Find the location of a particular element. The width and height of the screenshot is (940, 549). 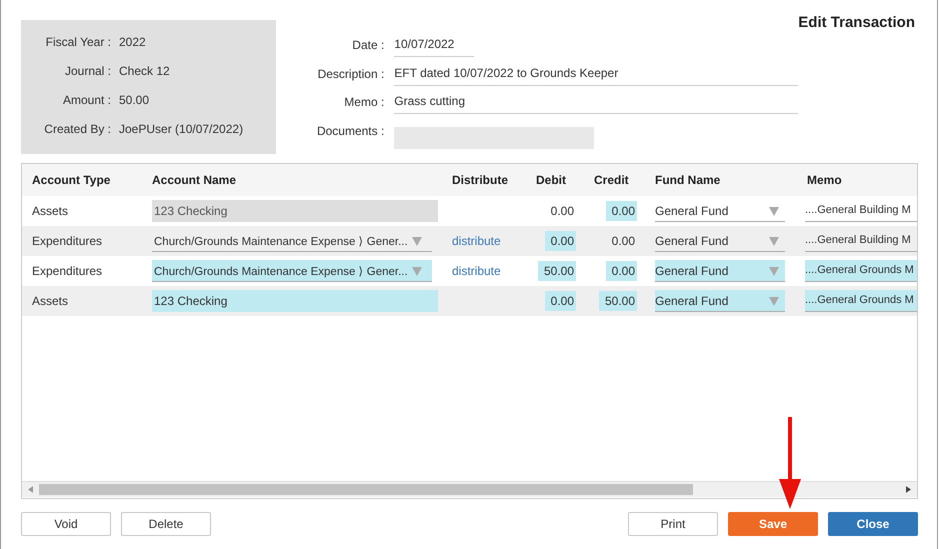

column-header: Account Name is located at coordinates (194, 180).